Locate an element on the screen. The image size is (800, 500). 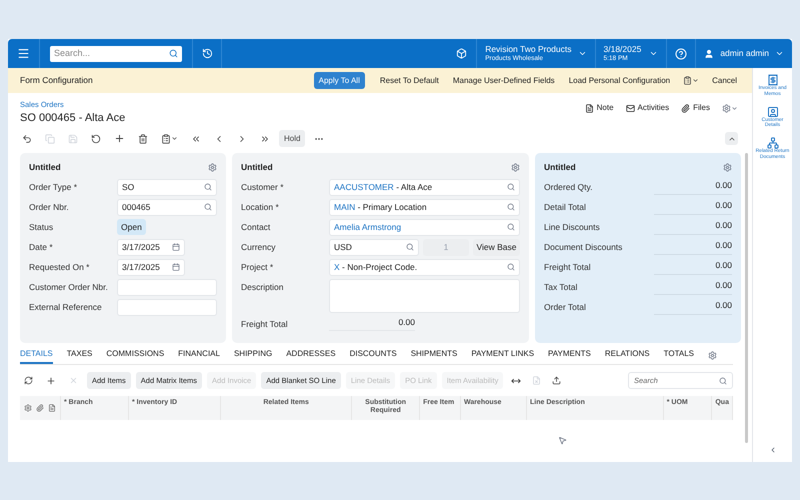
lookup-field: MAIN - Primary Location is located at coordinates (424, 207).